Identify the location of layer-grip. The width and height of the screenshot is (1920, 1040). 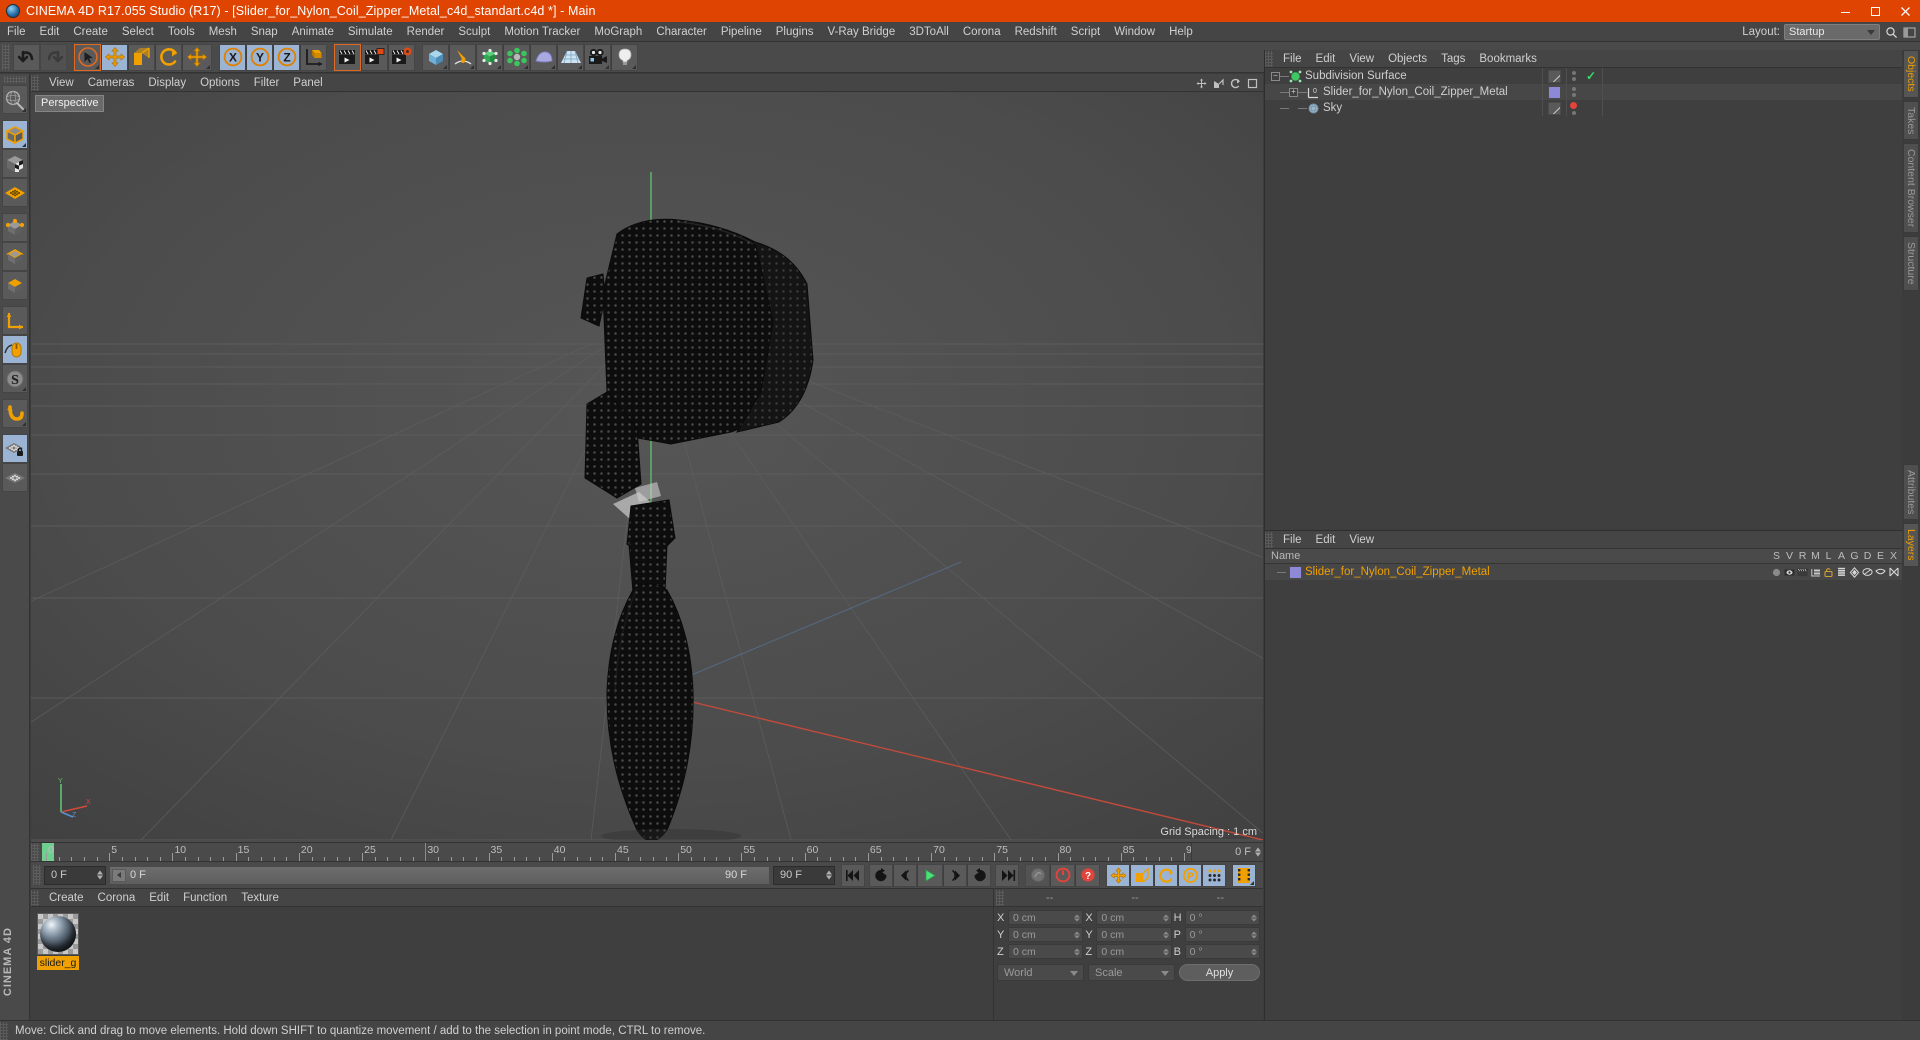
(1269, 539).